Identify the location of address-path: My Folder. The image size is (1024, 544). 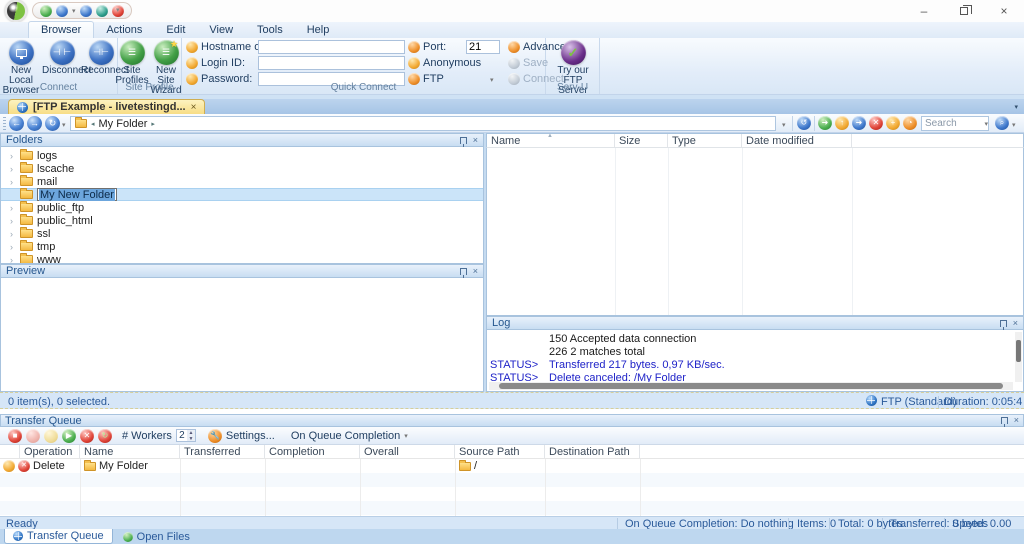
(123, 124).